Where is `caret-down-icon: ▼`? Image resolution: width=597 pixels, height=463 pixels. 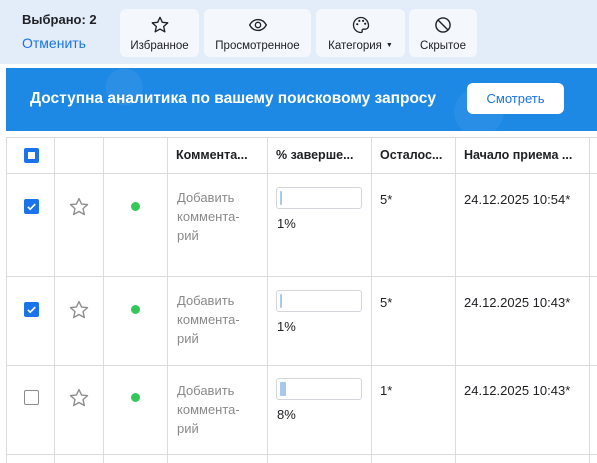
caret-down-icon: ▼ is located at coordinates (389, 45).